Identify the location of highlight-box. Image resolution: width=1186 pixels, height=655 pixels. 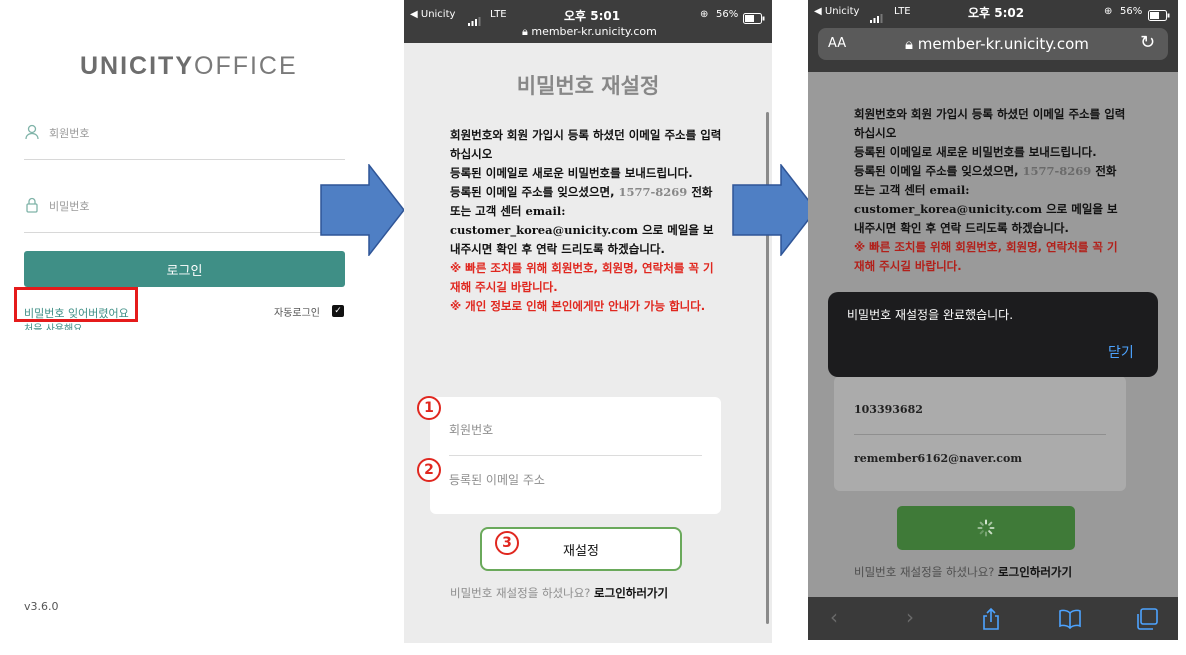
(76, 304).